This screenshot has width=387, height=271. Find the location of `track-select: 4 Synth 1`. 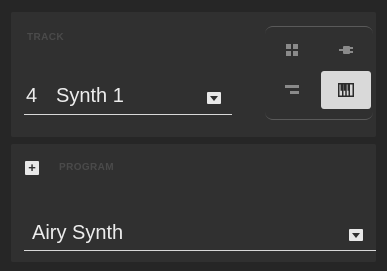

track-select: 4 Synth 1 is located at coordinates (128, 96).